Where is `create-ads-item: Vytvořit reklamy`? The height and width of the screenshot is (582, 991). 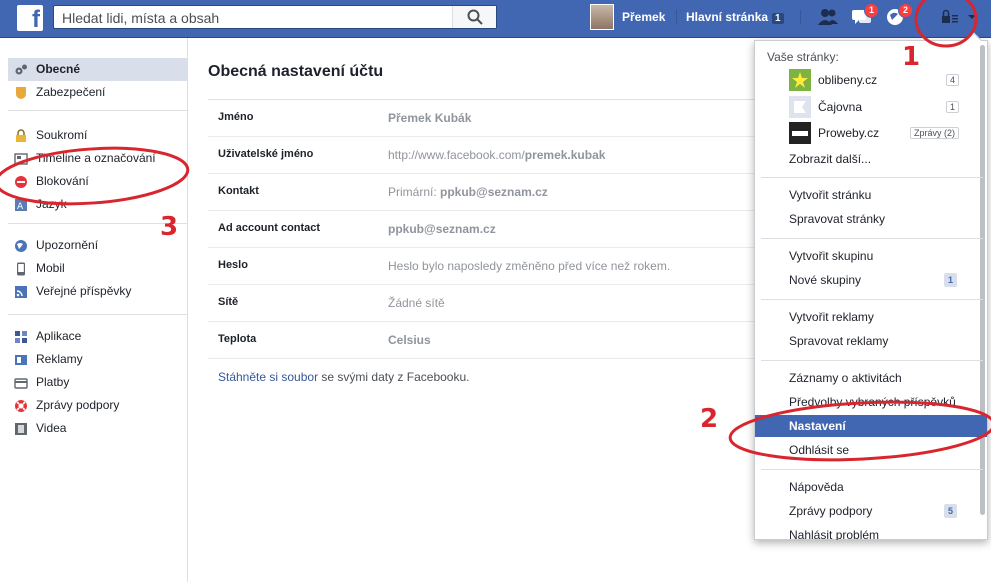
create-ads-item: Vytvořit reklamy is located at coordinates (871, 317).